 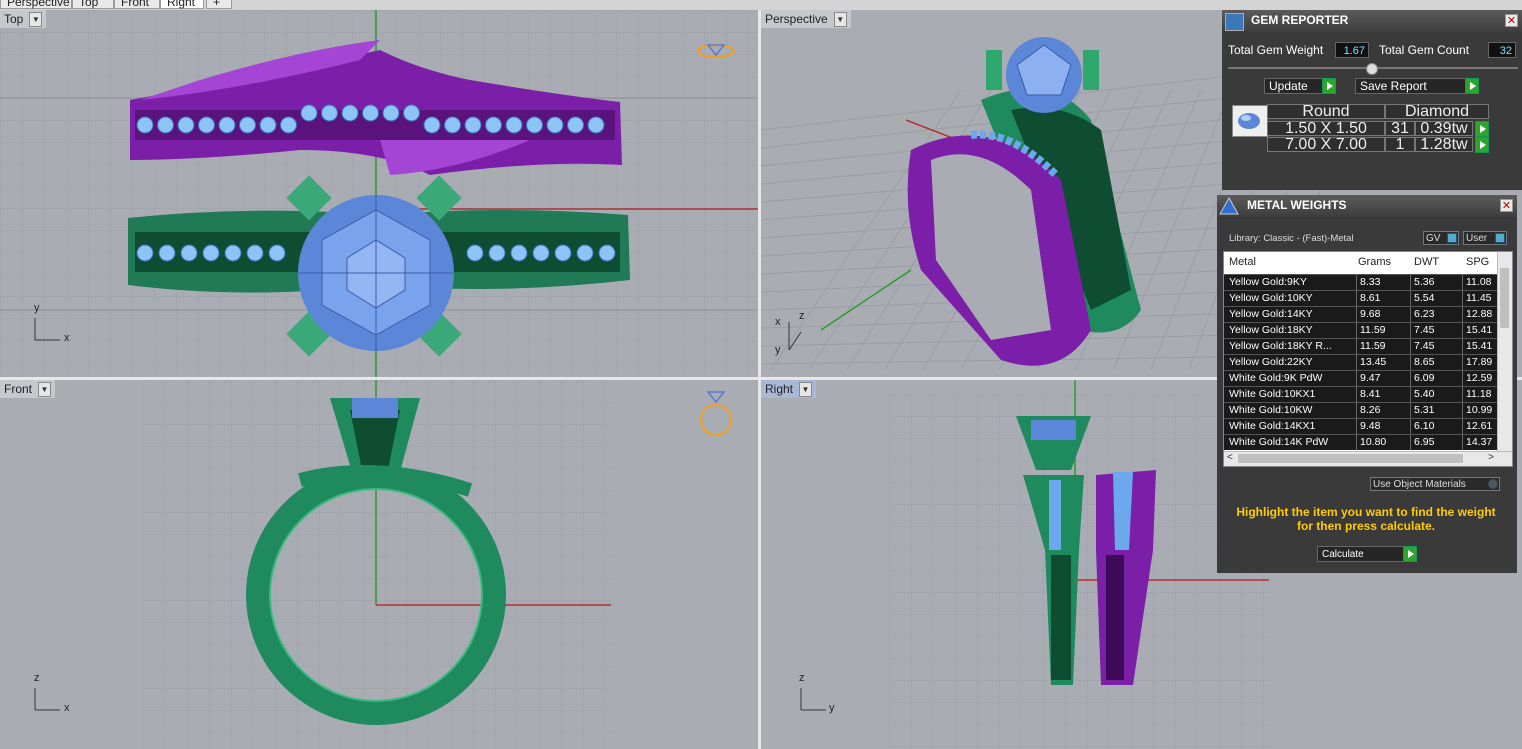 I want to click on update-button: Update, so click(x=1300, y=86).